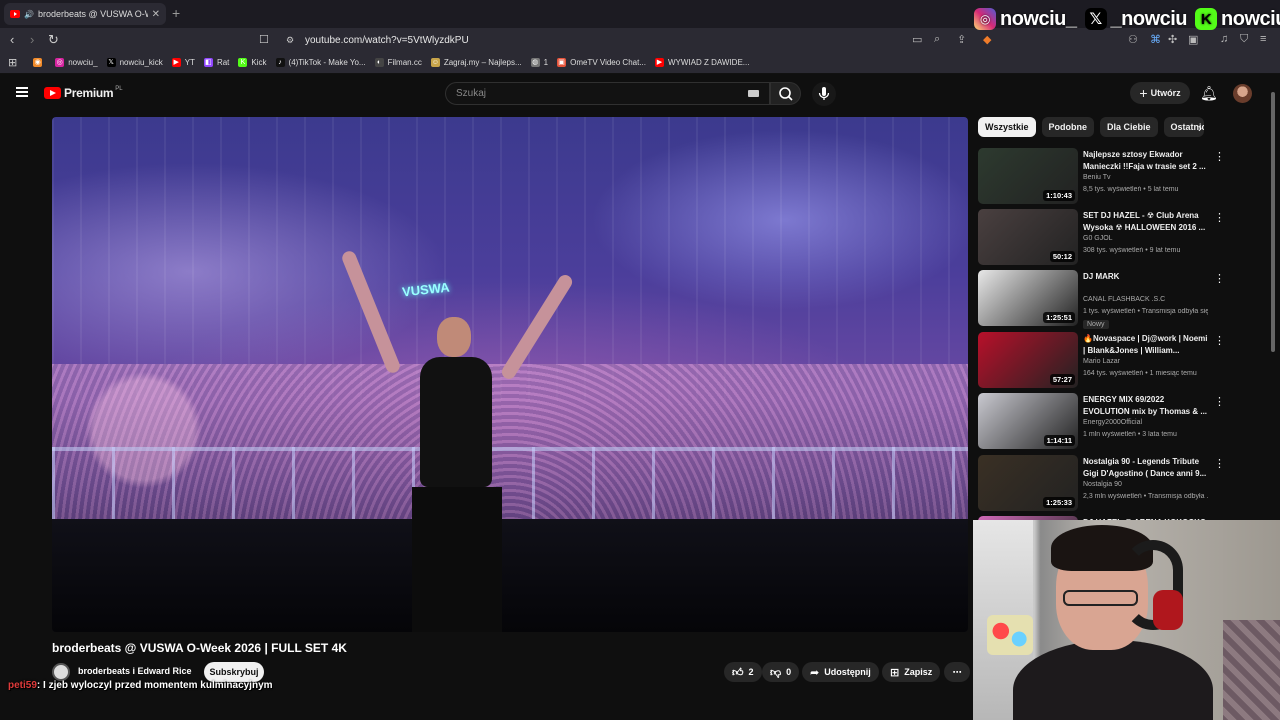 The height and width of the screenshot is (720, 1280). I want to click on thumbs-down-icon: 👎︎, so click(776, 672).